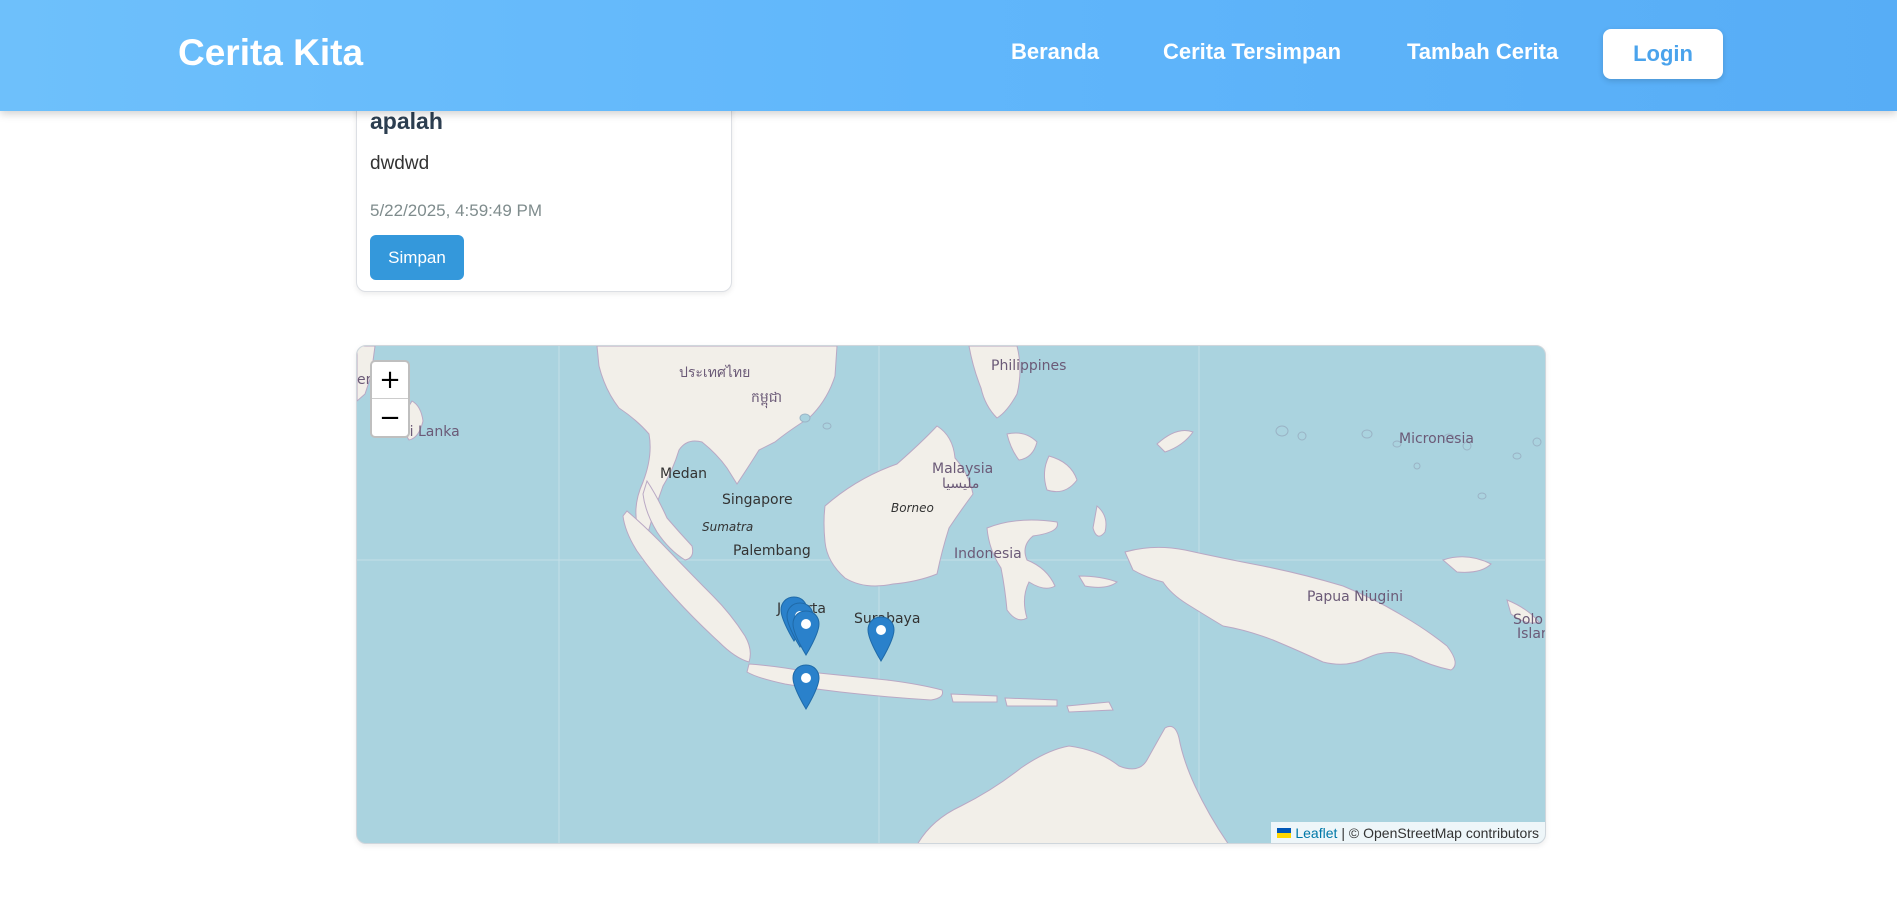  I want to click on save-story-button: Simpan, so click(417, 257).